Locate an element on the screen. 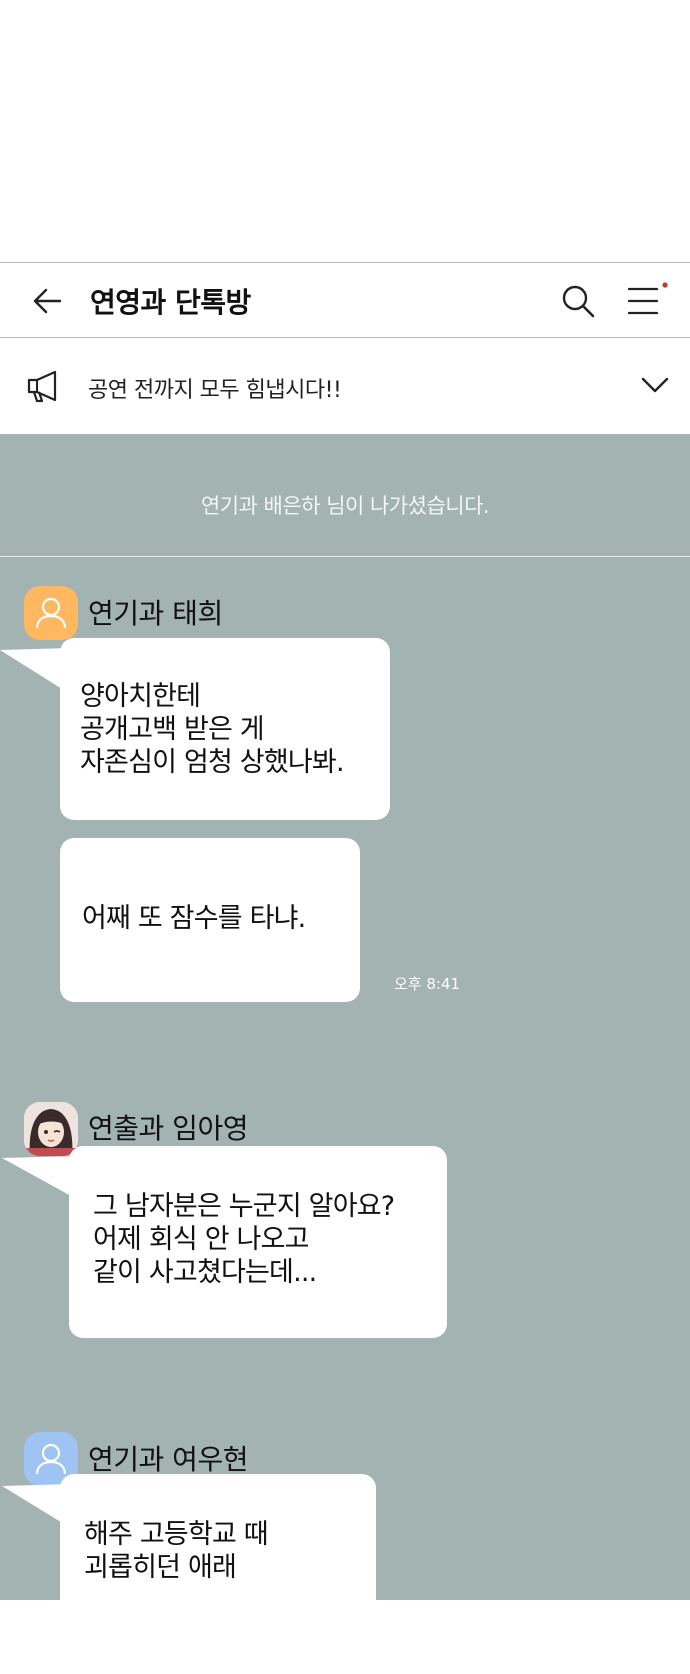 Image resolution: width=690 pixels, height=1674 pixels. message-bubble: 어째 또 잠수를 타냐. is located at coordinates (210, 920).